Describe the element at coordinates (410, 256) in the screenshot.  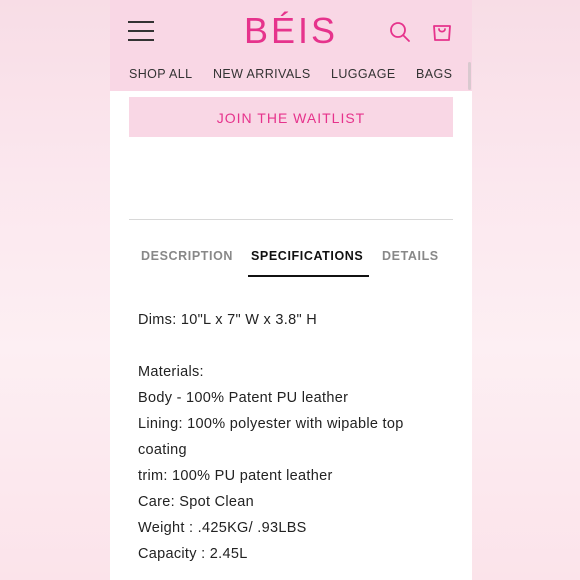
I see `tab-details: DETAILS` at that location.